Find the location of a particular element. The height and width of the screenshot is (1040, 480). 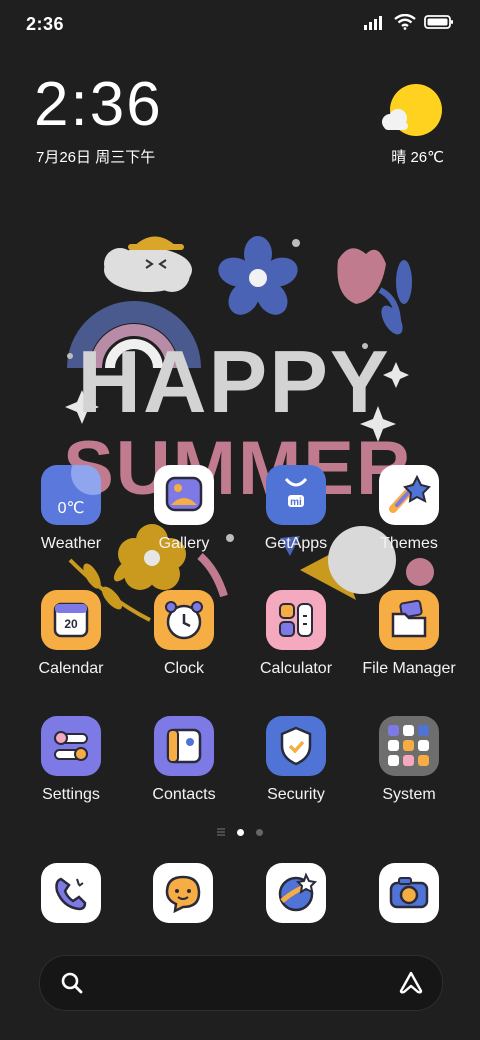

app-contacts: Contacts is located at coordinates (184, 760).